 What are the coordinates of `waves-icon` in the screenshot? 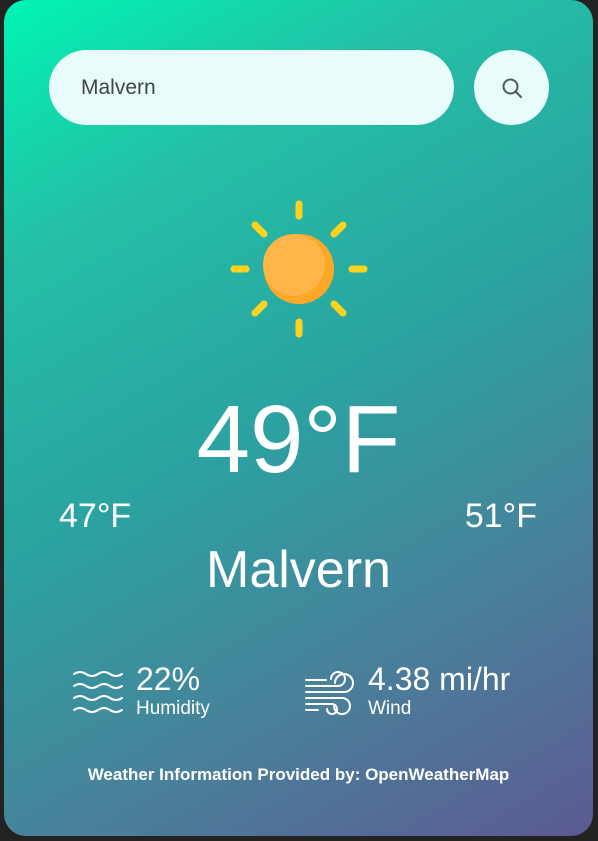 It's located at (98, 692).